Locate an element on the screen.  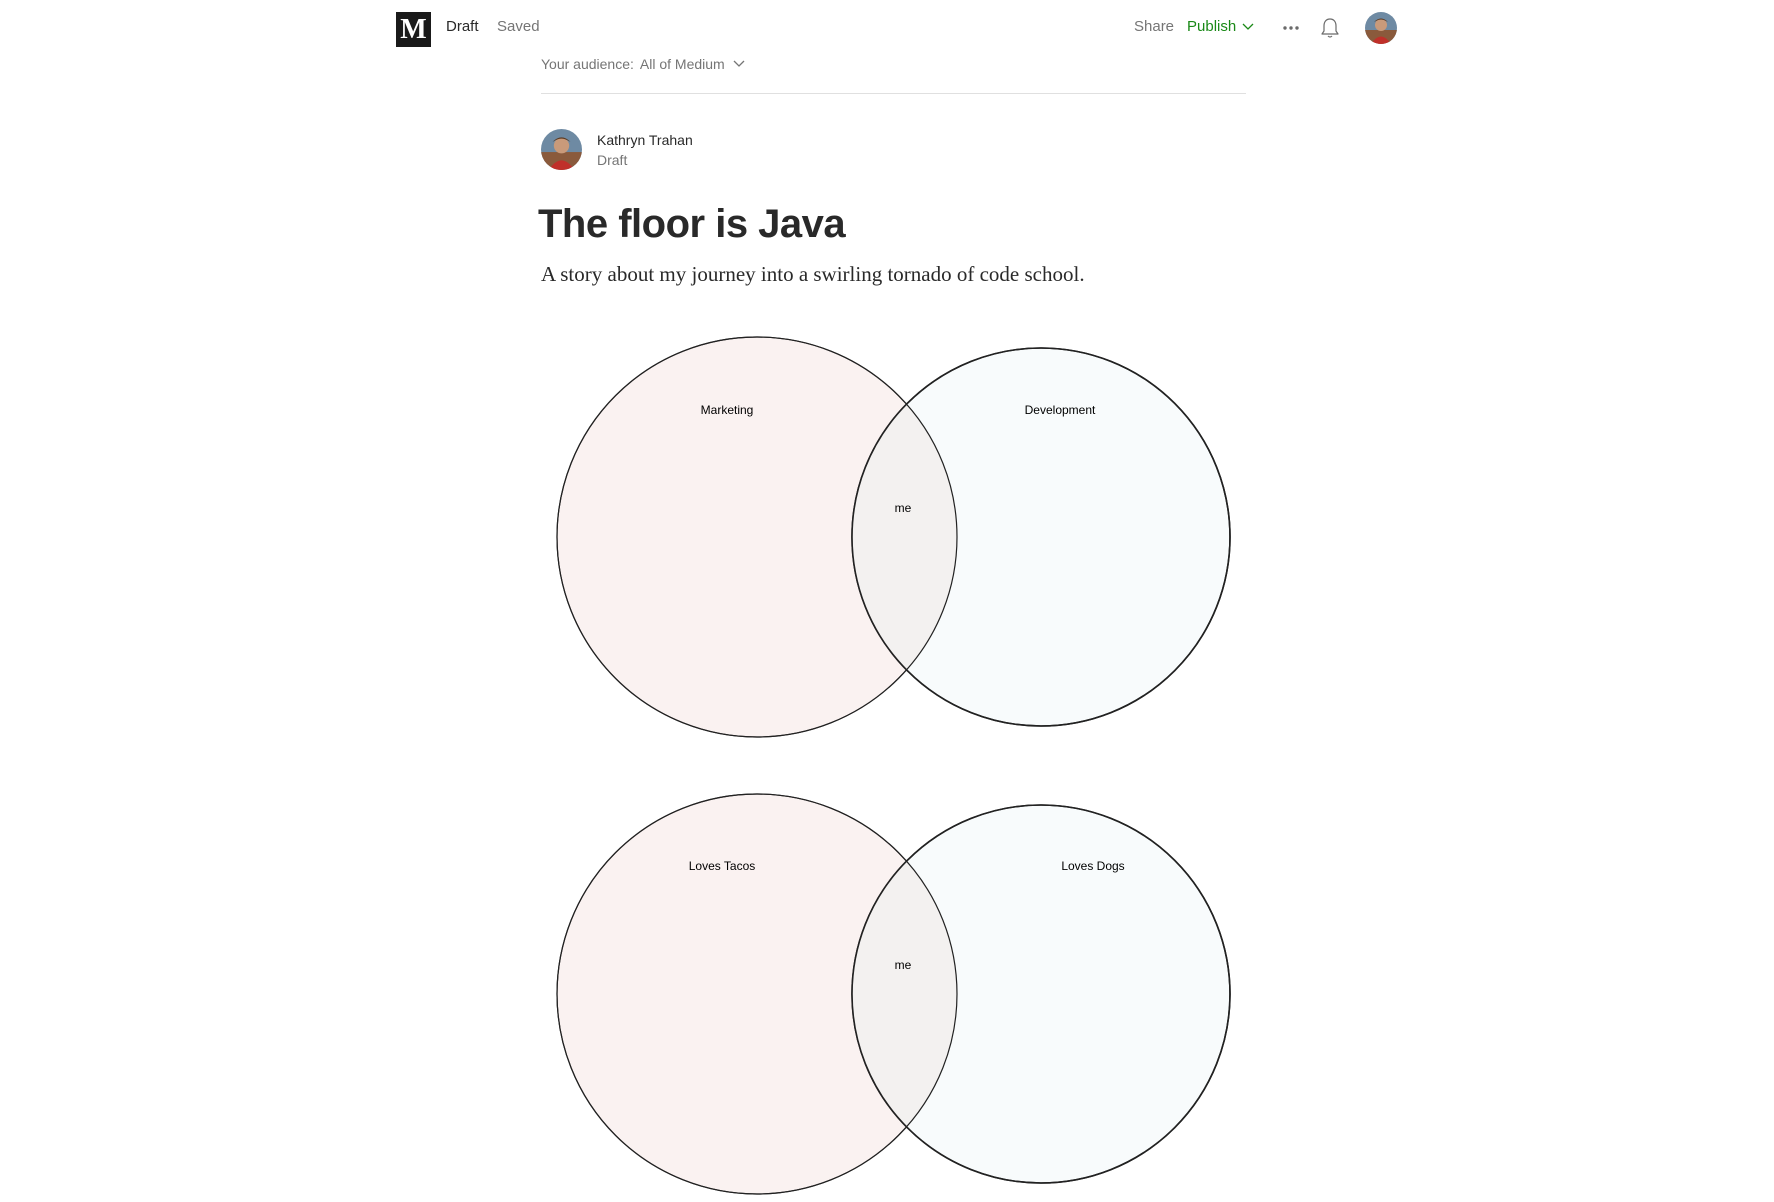
venn-right-label: Loves Dogs is located at coordinates (1092, 866).